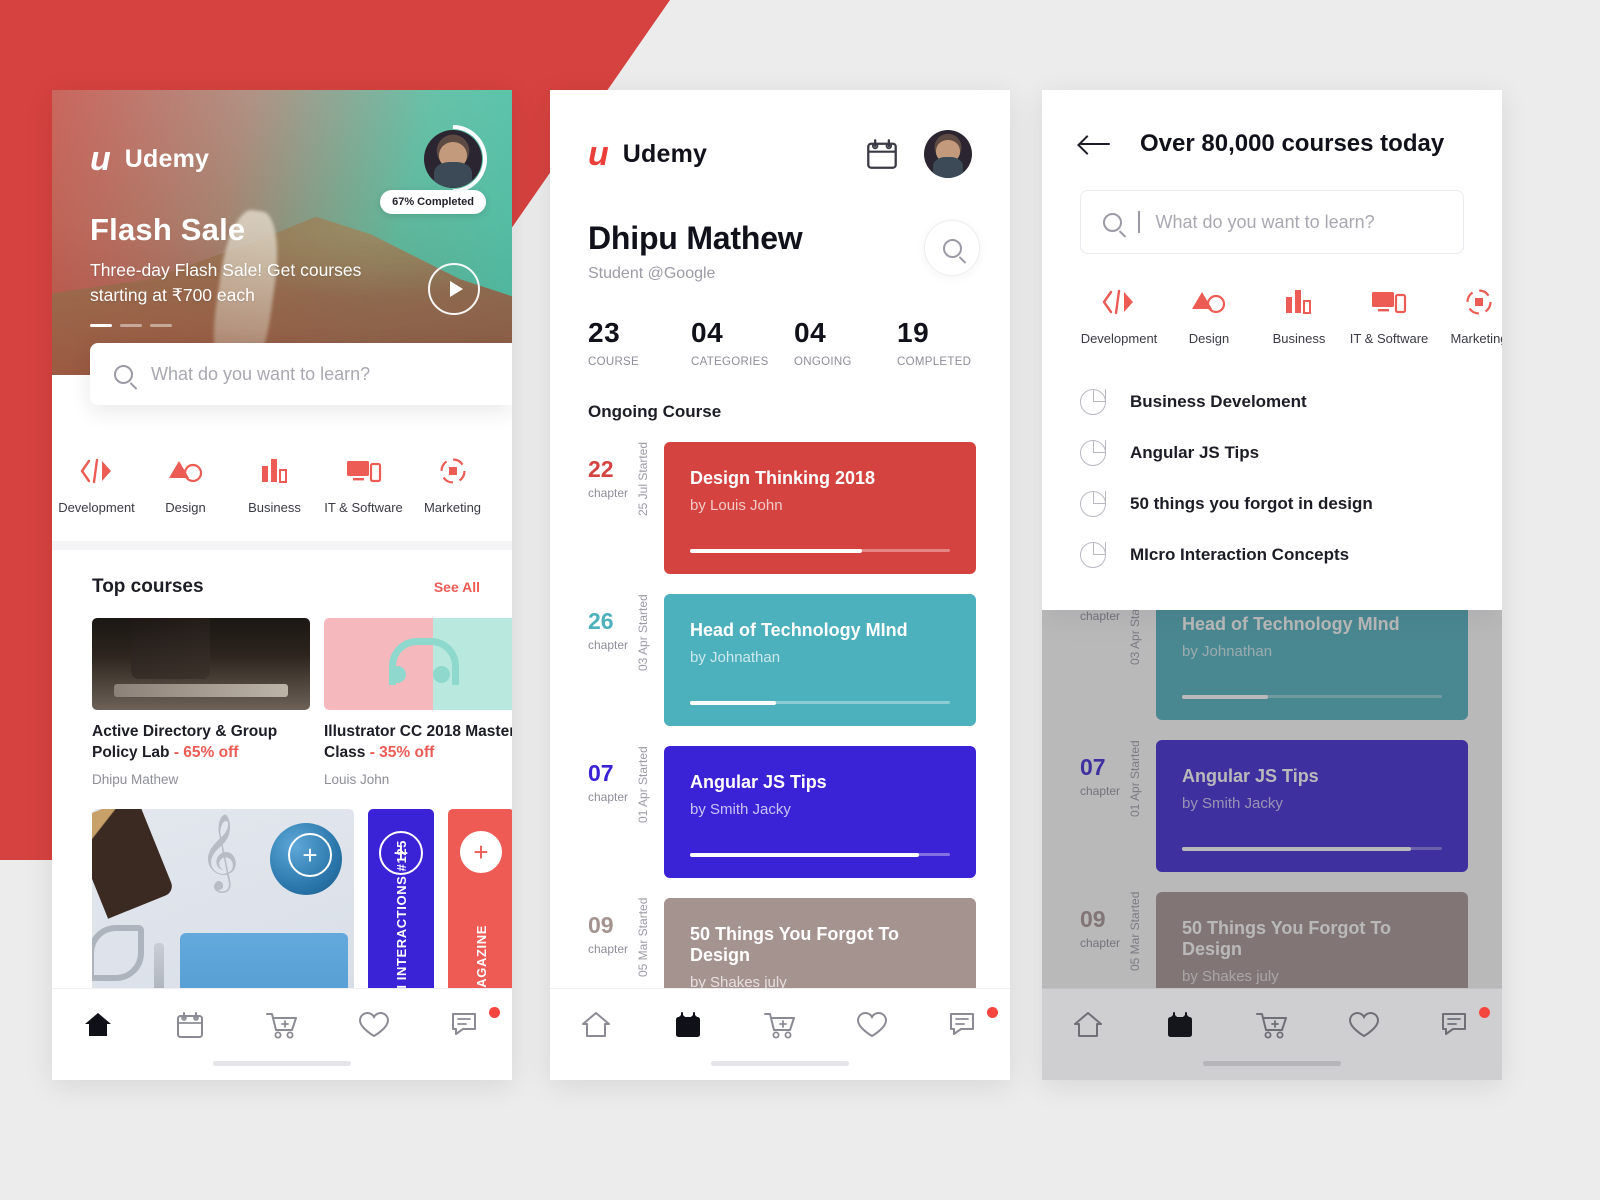 Image resolution: width=1600 pixels, height=1200 pixels. Describe the element at coordinates (261, 373) in the screenshot. I see `search-placeholder: What do you want to learn?` at that location.